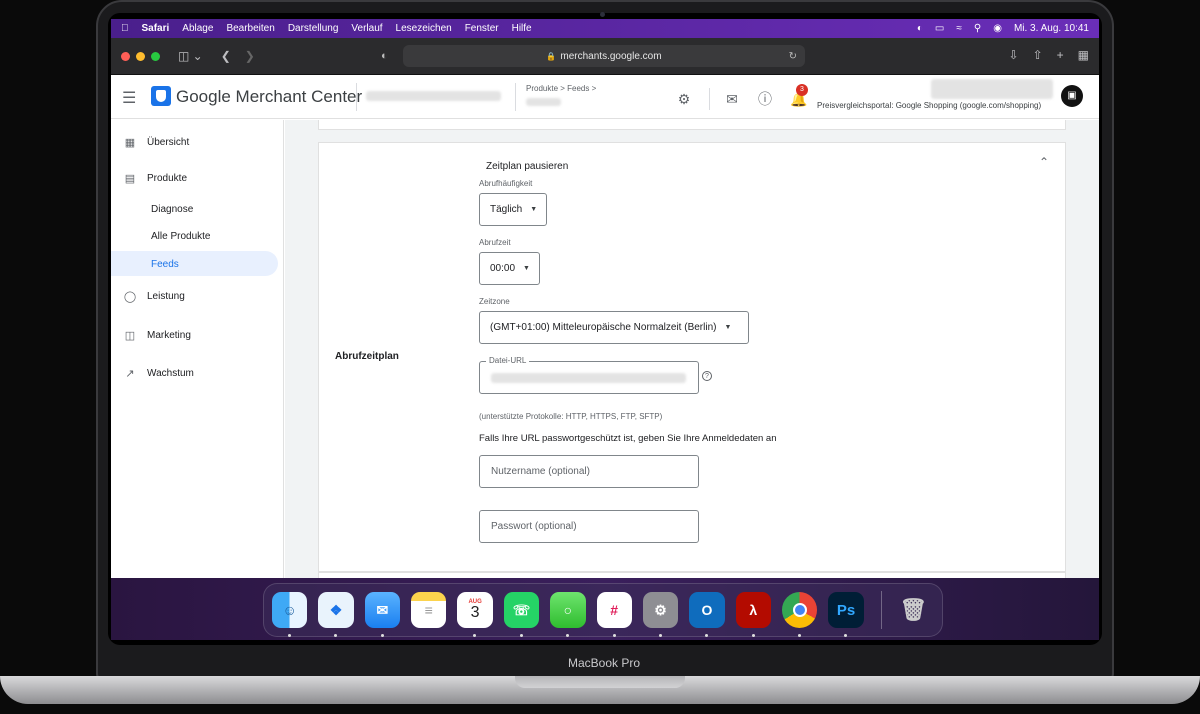 This screenshot has width=1200, height=714. Describe the element at coordinates (551, 56) in the screenshot. I see `lock-icon: 🔒` at that location.